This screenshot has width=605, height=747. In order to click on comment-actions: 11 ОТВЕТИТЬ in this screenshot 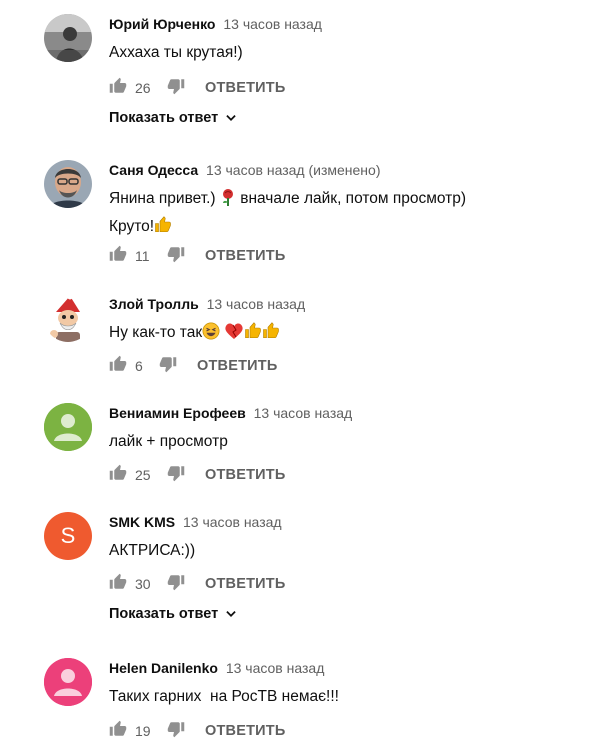, I will do `click(197, 256)`.